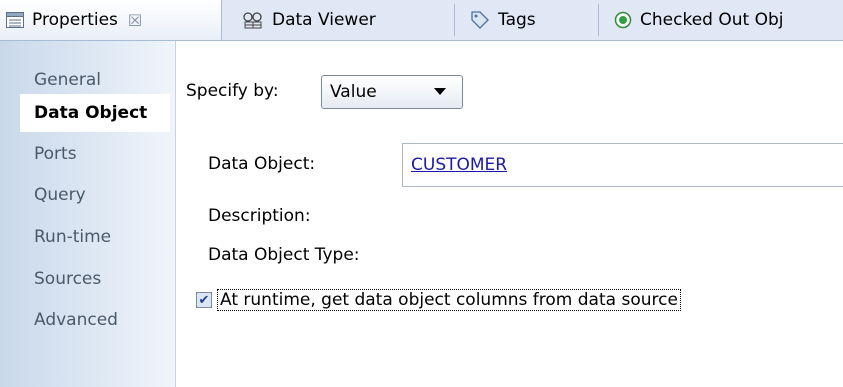  Describe the element at coordinates (712, 20) in the screenshot. I see `tab-checked-out-label: Checked Out Obj` at that location.